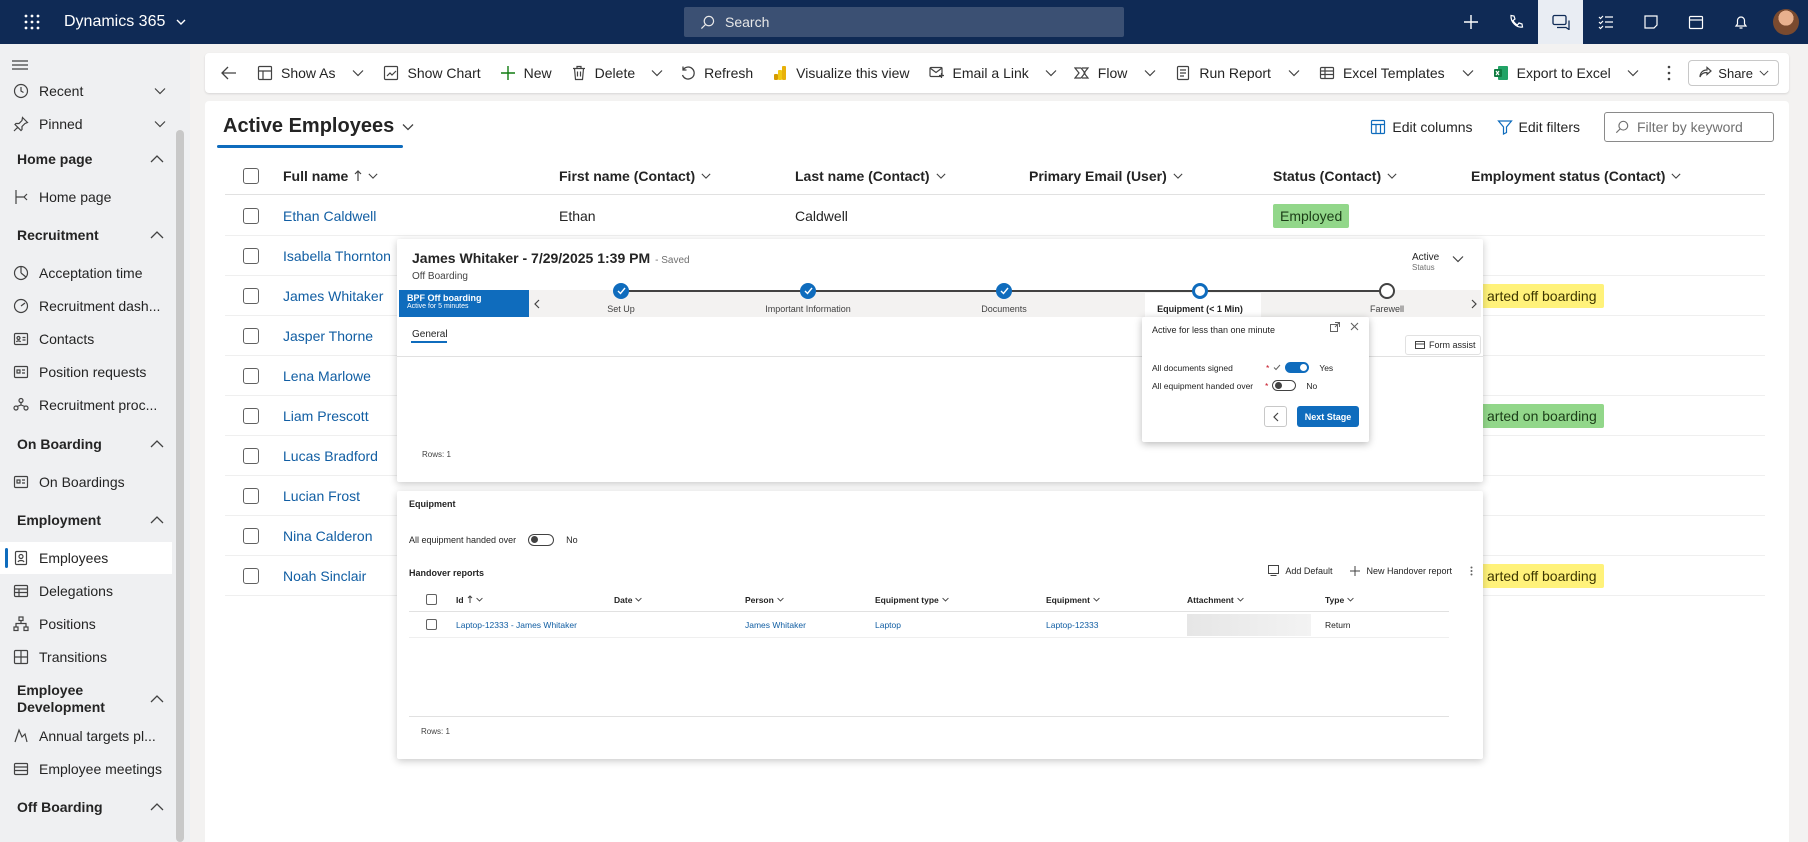 Image resolution: width=1808 pixels, height=842 pixels. What do you see at coordinates (330, 456) in the screenshot?
I see `full-name-link: Lucas Bradford` at bounding box center [330, 456].